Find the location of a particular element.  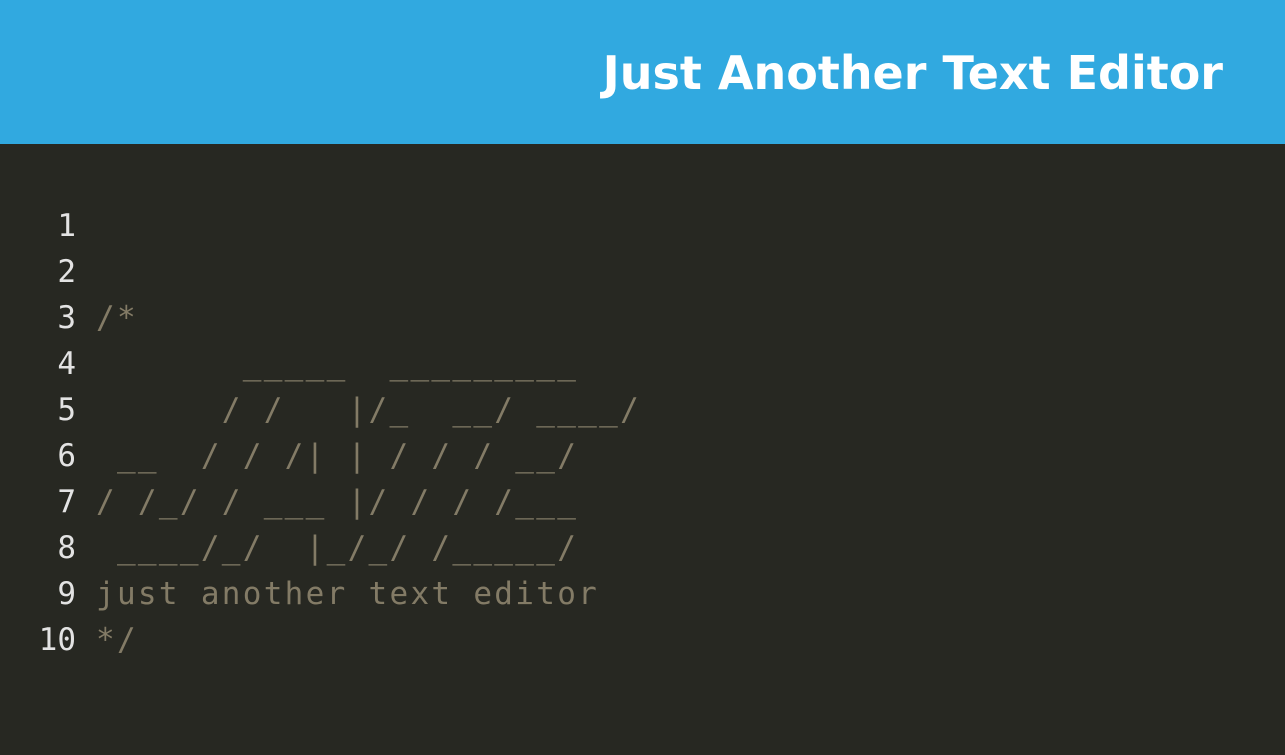

line-text: */ is located at coordinates (117, 640).